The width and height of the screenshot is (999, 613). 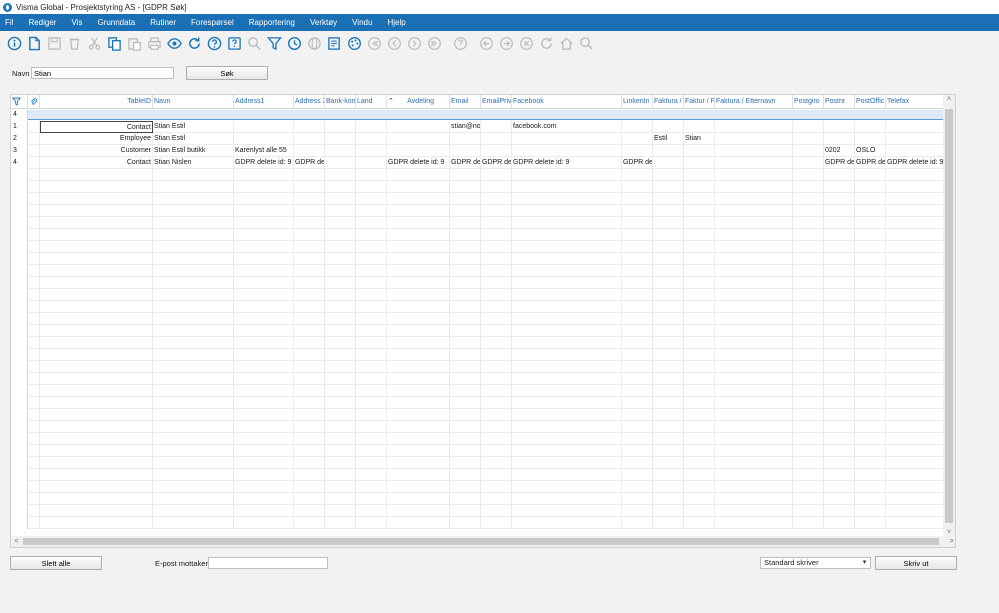 I want to click on column-header-bank-konto: Bank-kont, so click(x=340, y=102).